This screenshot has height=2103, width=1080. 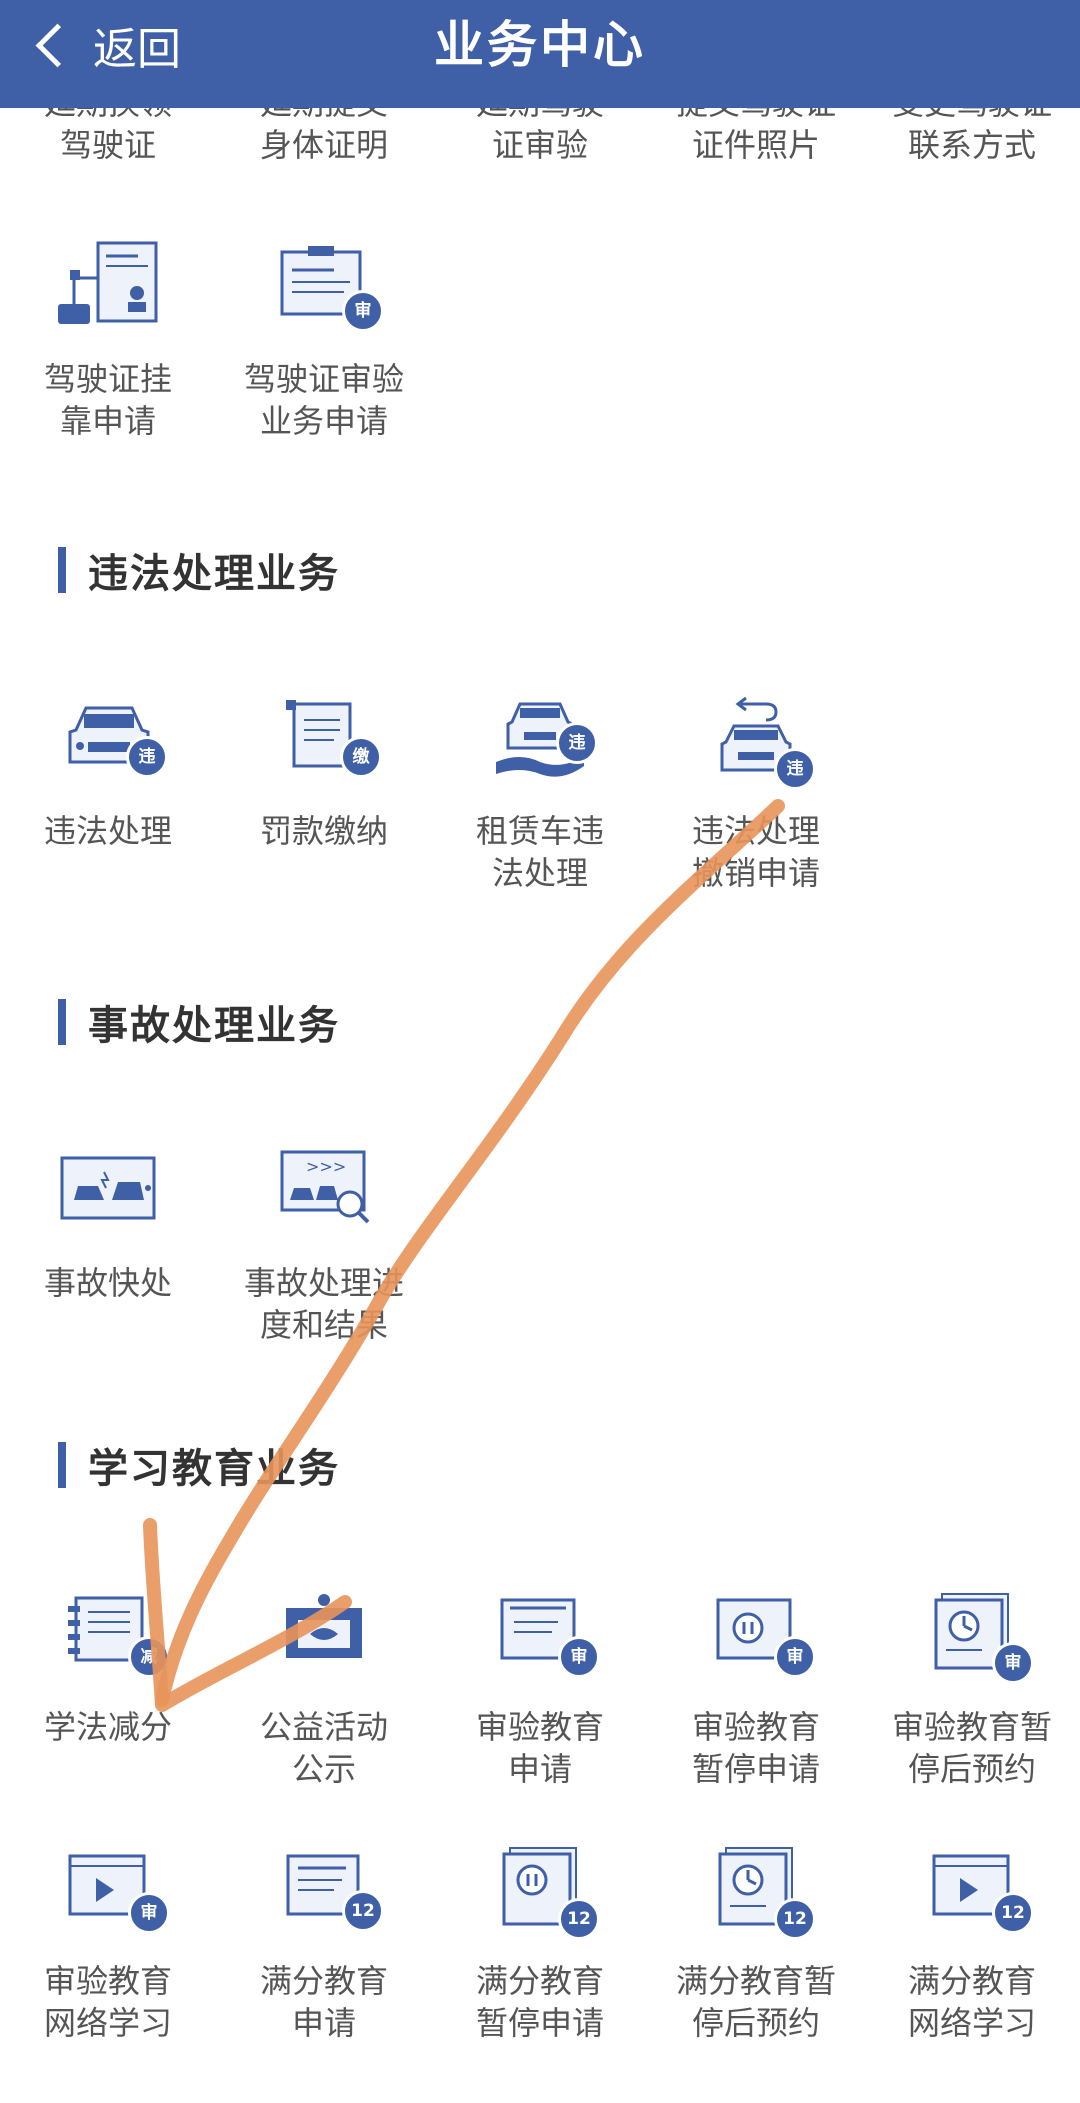 I want to click on service-full-score-pause: 12 满分教育 暂停申请, so click(x=540, y=1942).